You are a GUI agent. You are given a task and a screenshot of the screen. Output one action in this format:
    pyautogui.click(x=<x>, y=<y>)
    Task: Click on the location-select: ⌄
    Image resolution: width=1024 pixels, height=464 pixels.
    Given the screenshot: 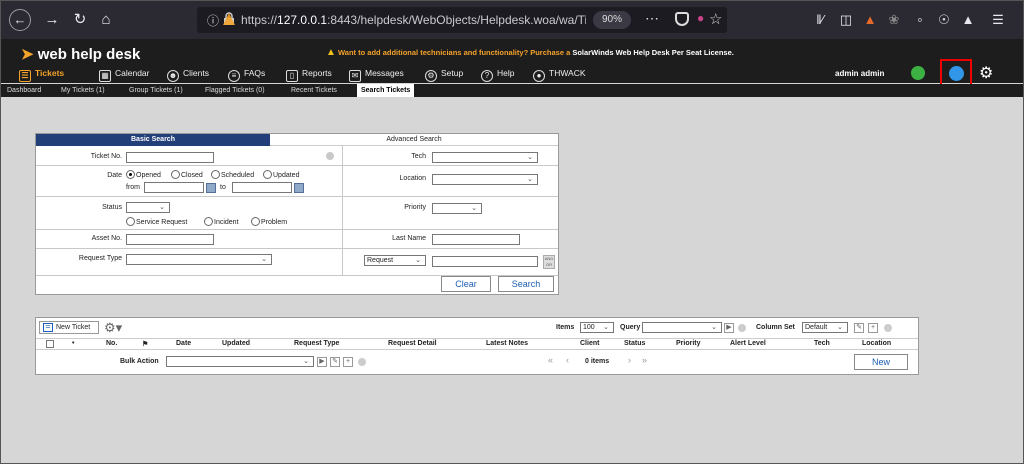 What is the action you would take?
    pyautogui.click(x=485, y=179)
    